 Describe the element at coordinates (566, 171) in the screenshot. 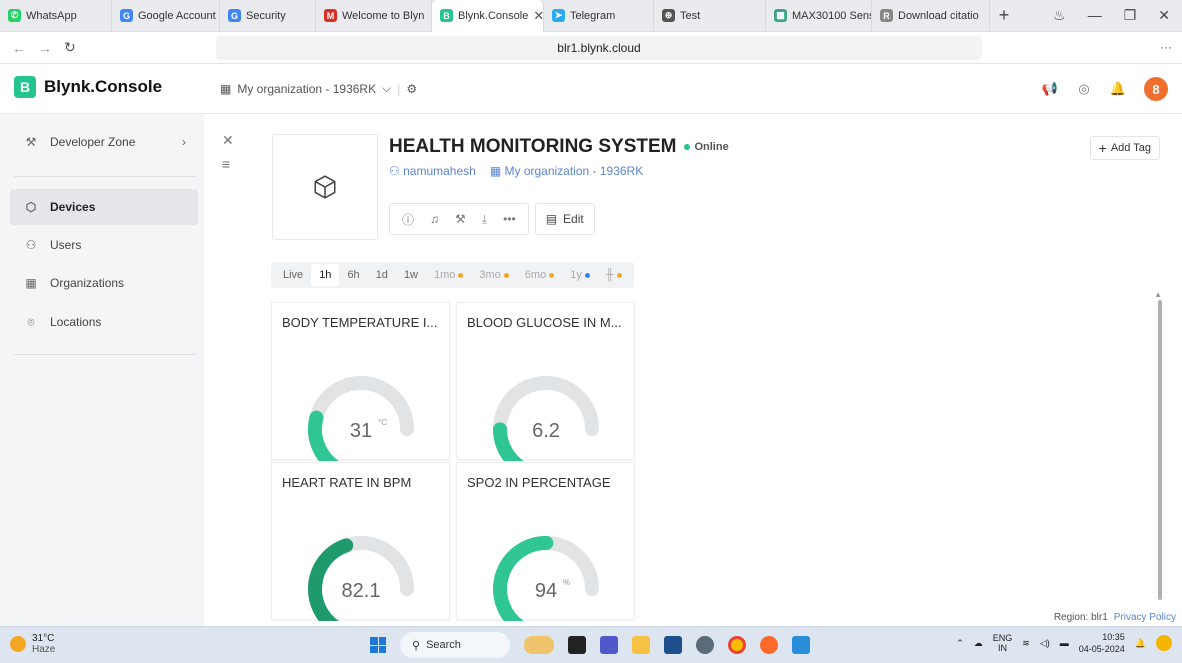

I see `organization-link: ▦ My organization - 1936RK` at that location.